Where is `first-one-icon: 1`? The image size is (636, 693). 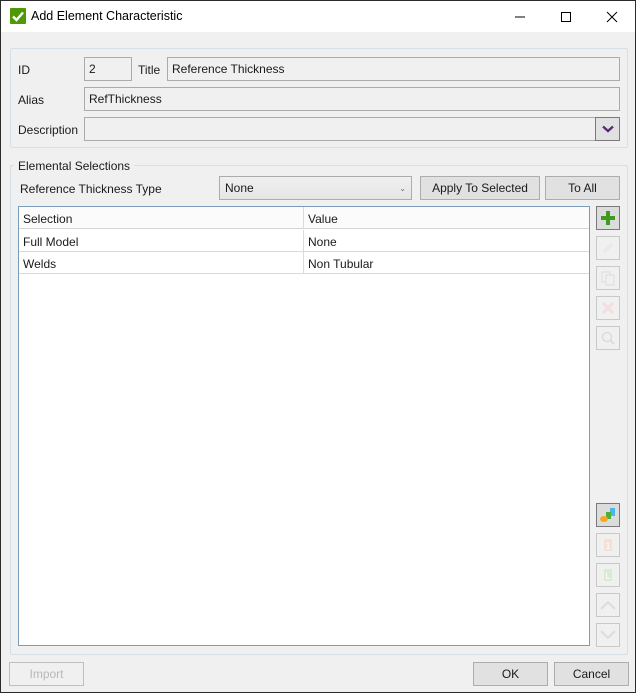
first-one-icon: 1 is located at coordinates (608, 545).